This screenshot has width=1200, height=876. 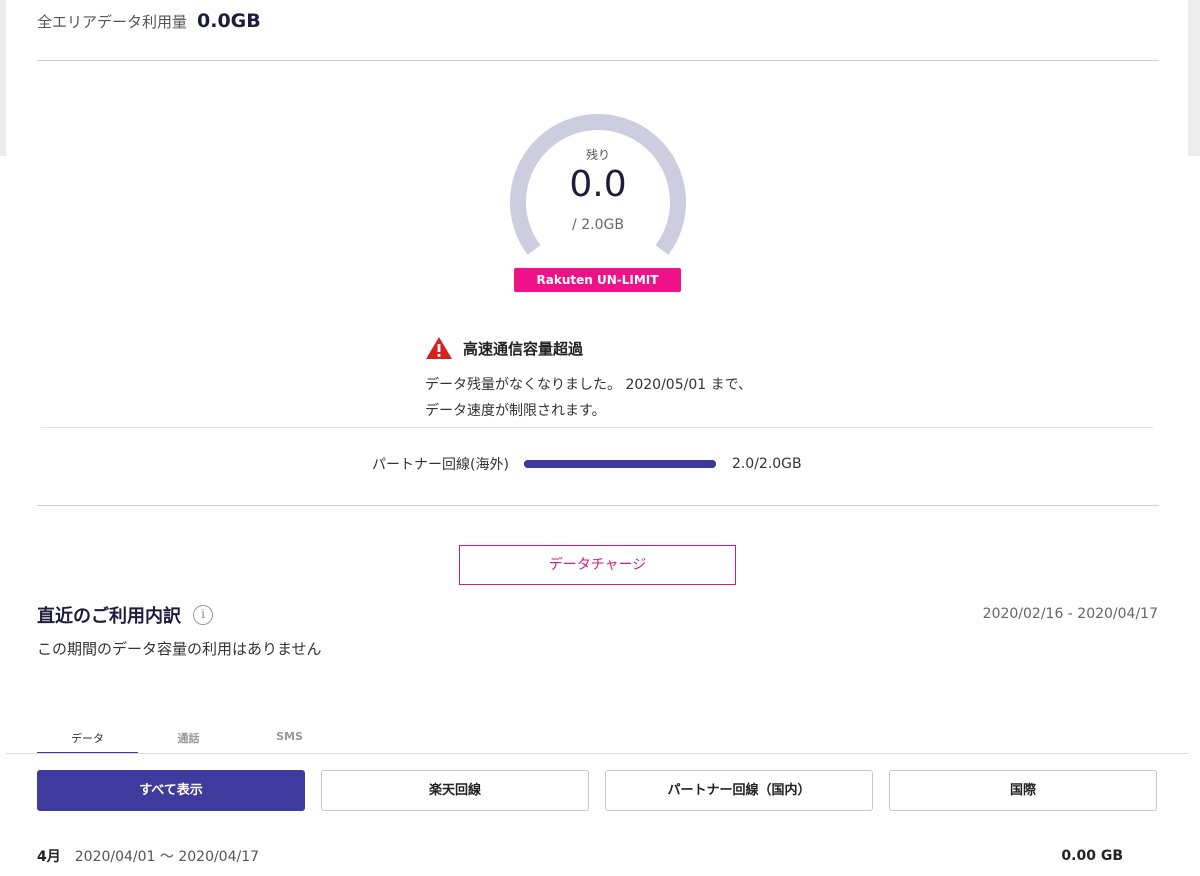 I want to click on plan-badge: Rakuten UN-LIMIT, so click(x=597, y=280).